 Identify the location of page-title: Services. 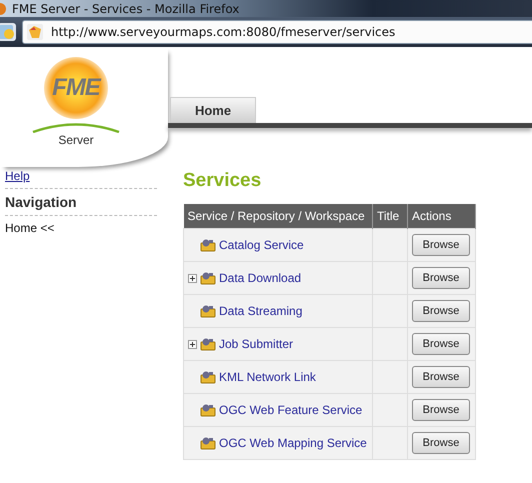
(222, 180).